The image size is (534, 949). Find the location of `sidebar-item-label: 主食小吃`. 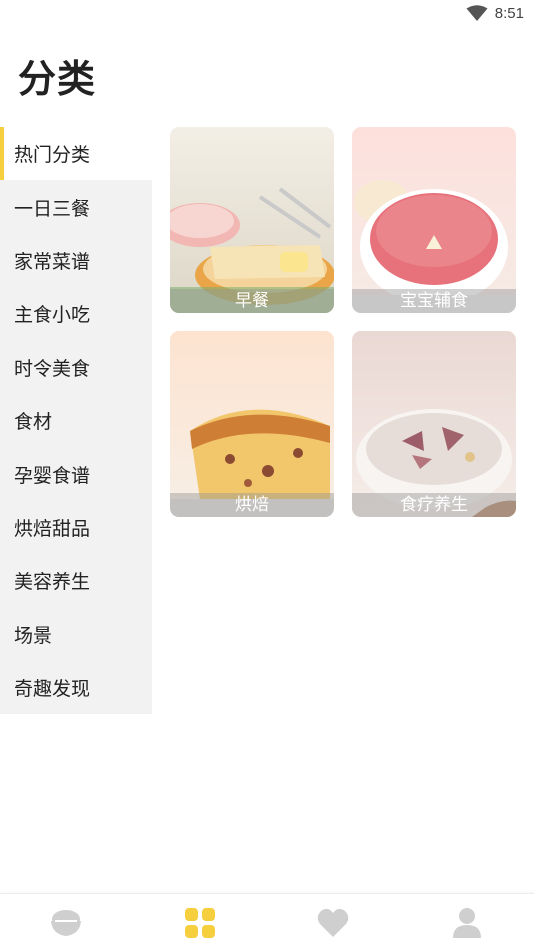

sidebar-item-label: 主食小吃 is located at coordinates (52, 315).